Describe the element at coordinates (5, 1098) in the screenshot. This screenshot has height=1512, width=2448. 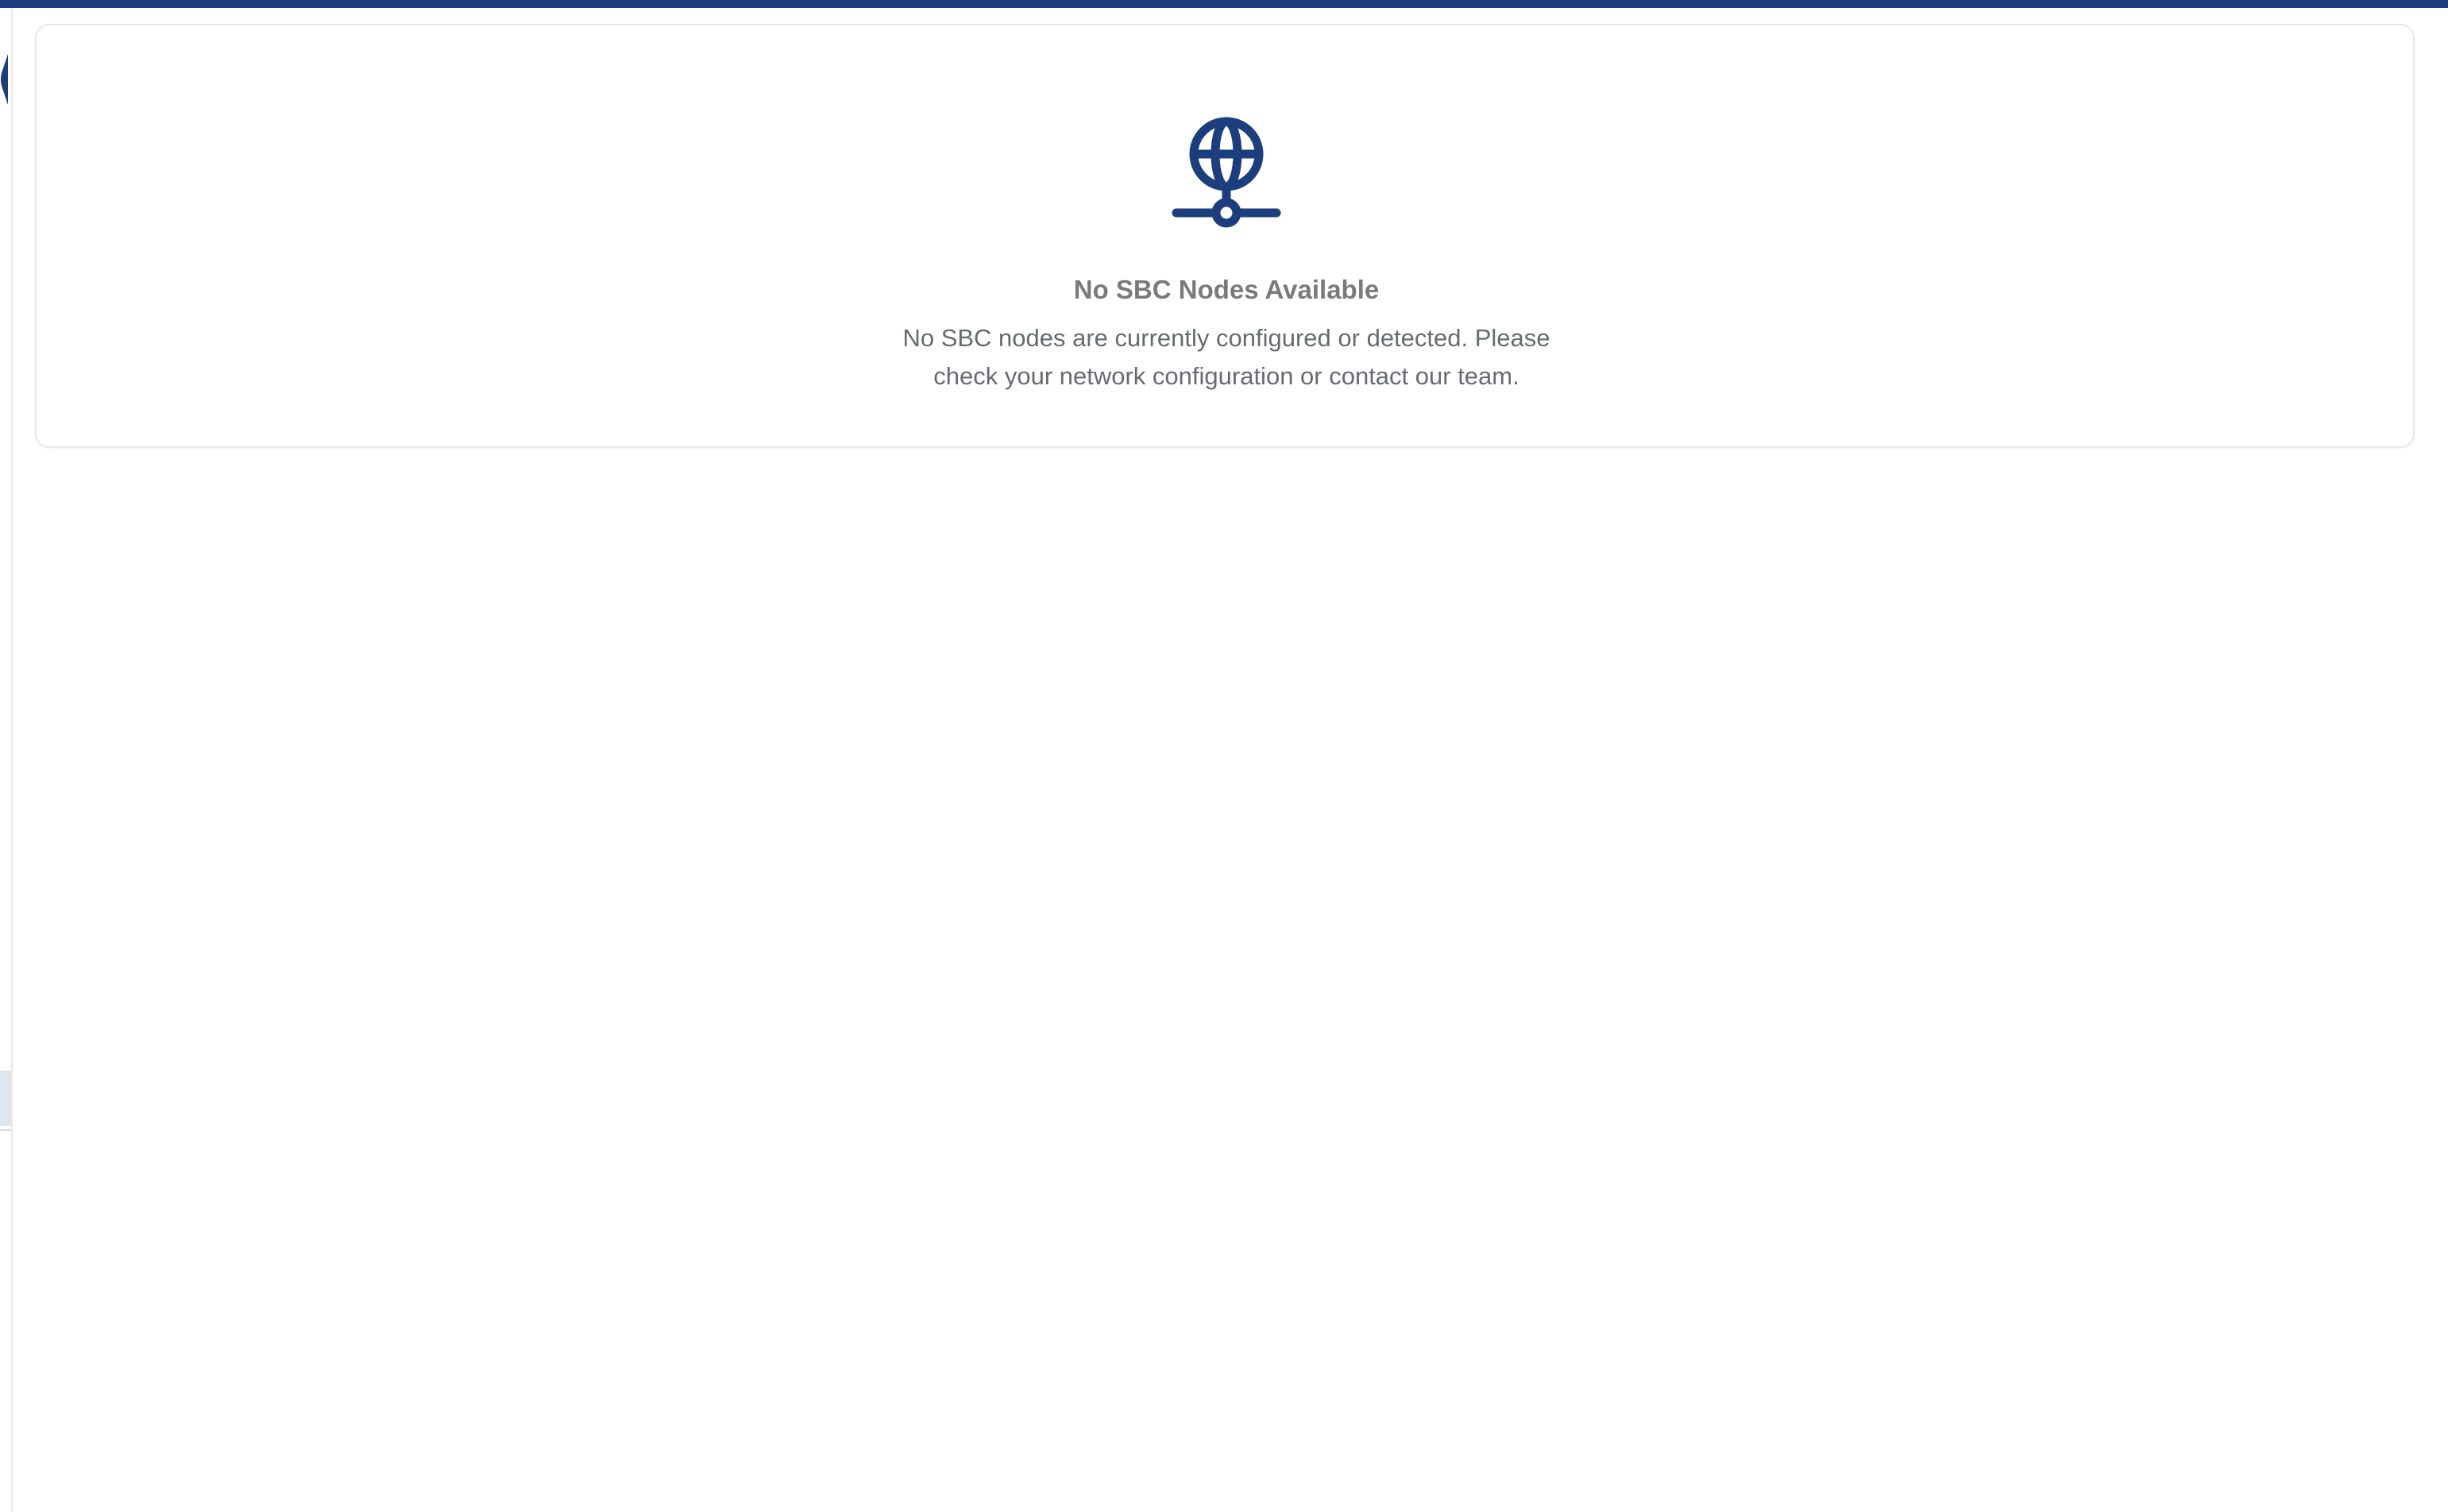
I see `sidebar-active-item` at that location.